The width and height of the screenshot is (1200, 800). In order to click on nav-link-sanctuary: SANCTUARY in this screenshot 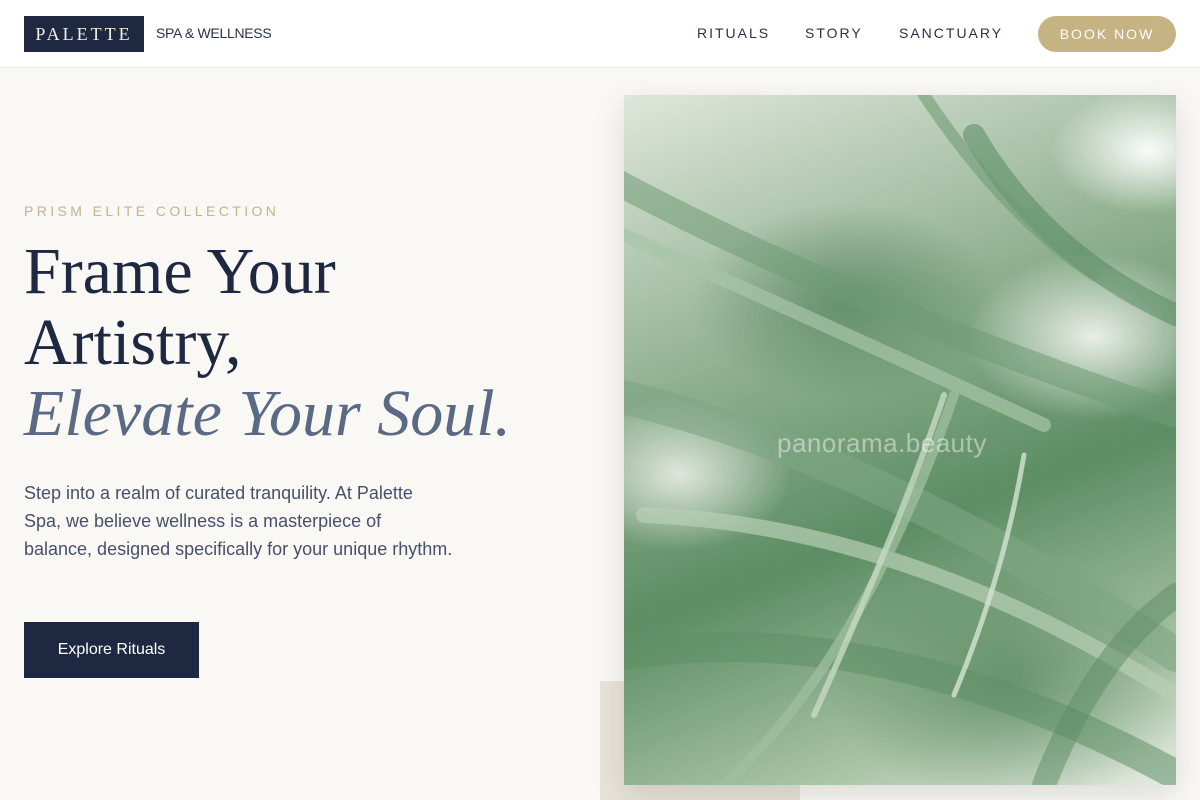, I will do `click(951, 33)`.